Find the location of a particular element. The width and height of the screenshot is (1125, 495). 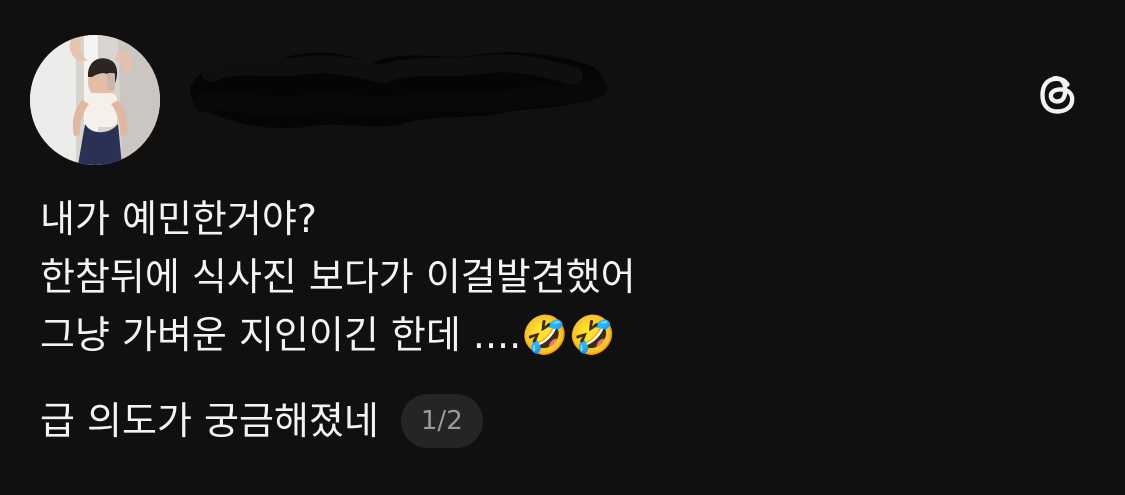

redacted-username is located at coordinates (398, 90).